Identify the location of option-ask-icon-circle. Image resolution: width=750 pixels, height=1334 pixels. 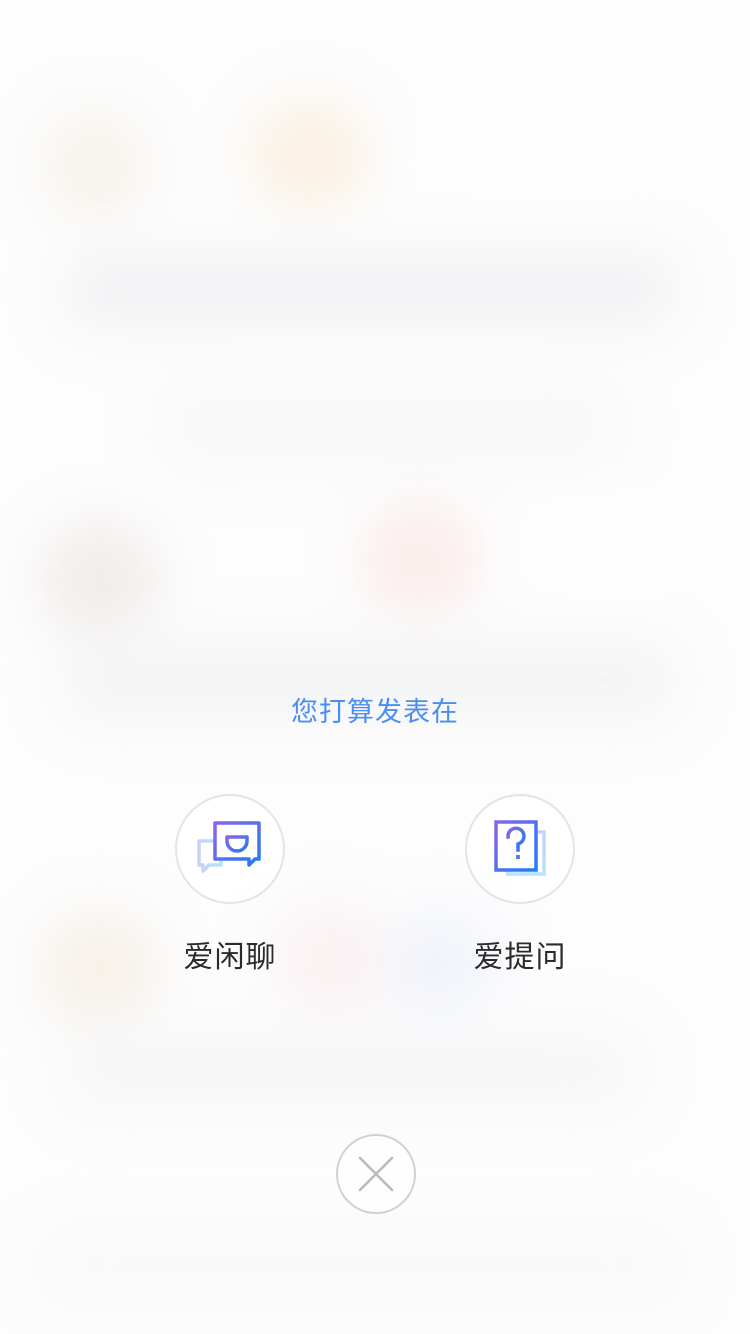
(520, 849).